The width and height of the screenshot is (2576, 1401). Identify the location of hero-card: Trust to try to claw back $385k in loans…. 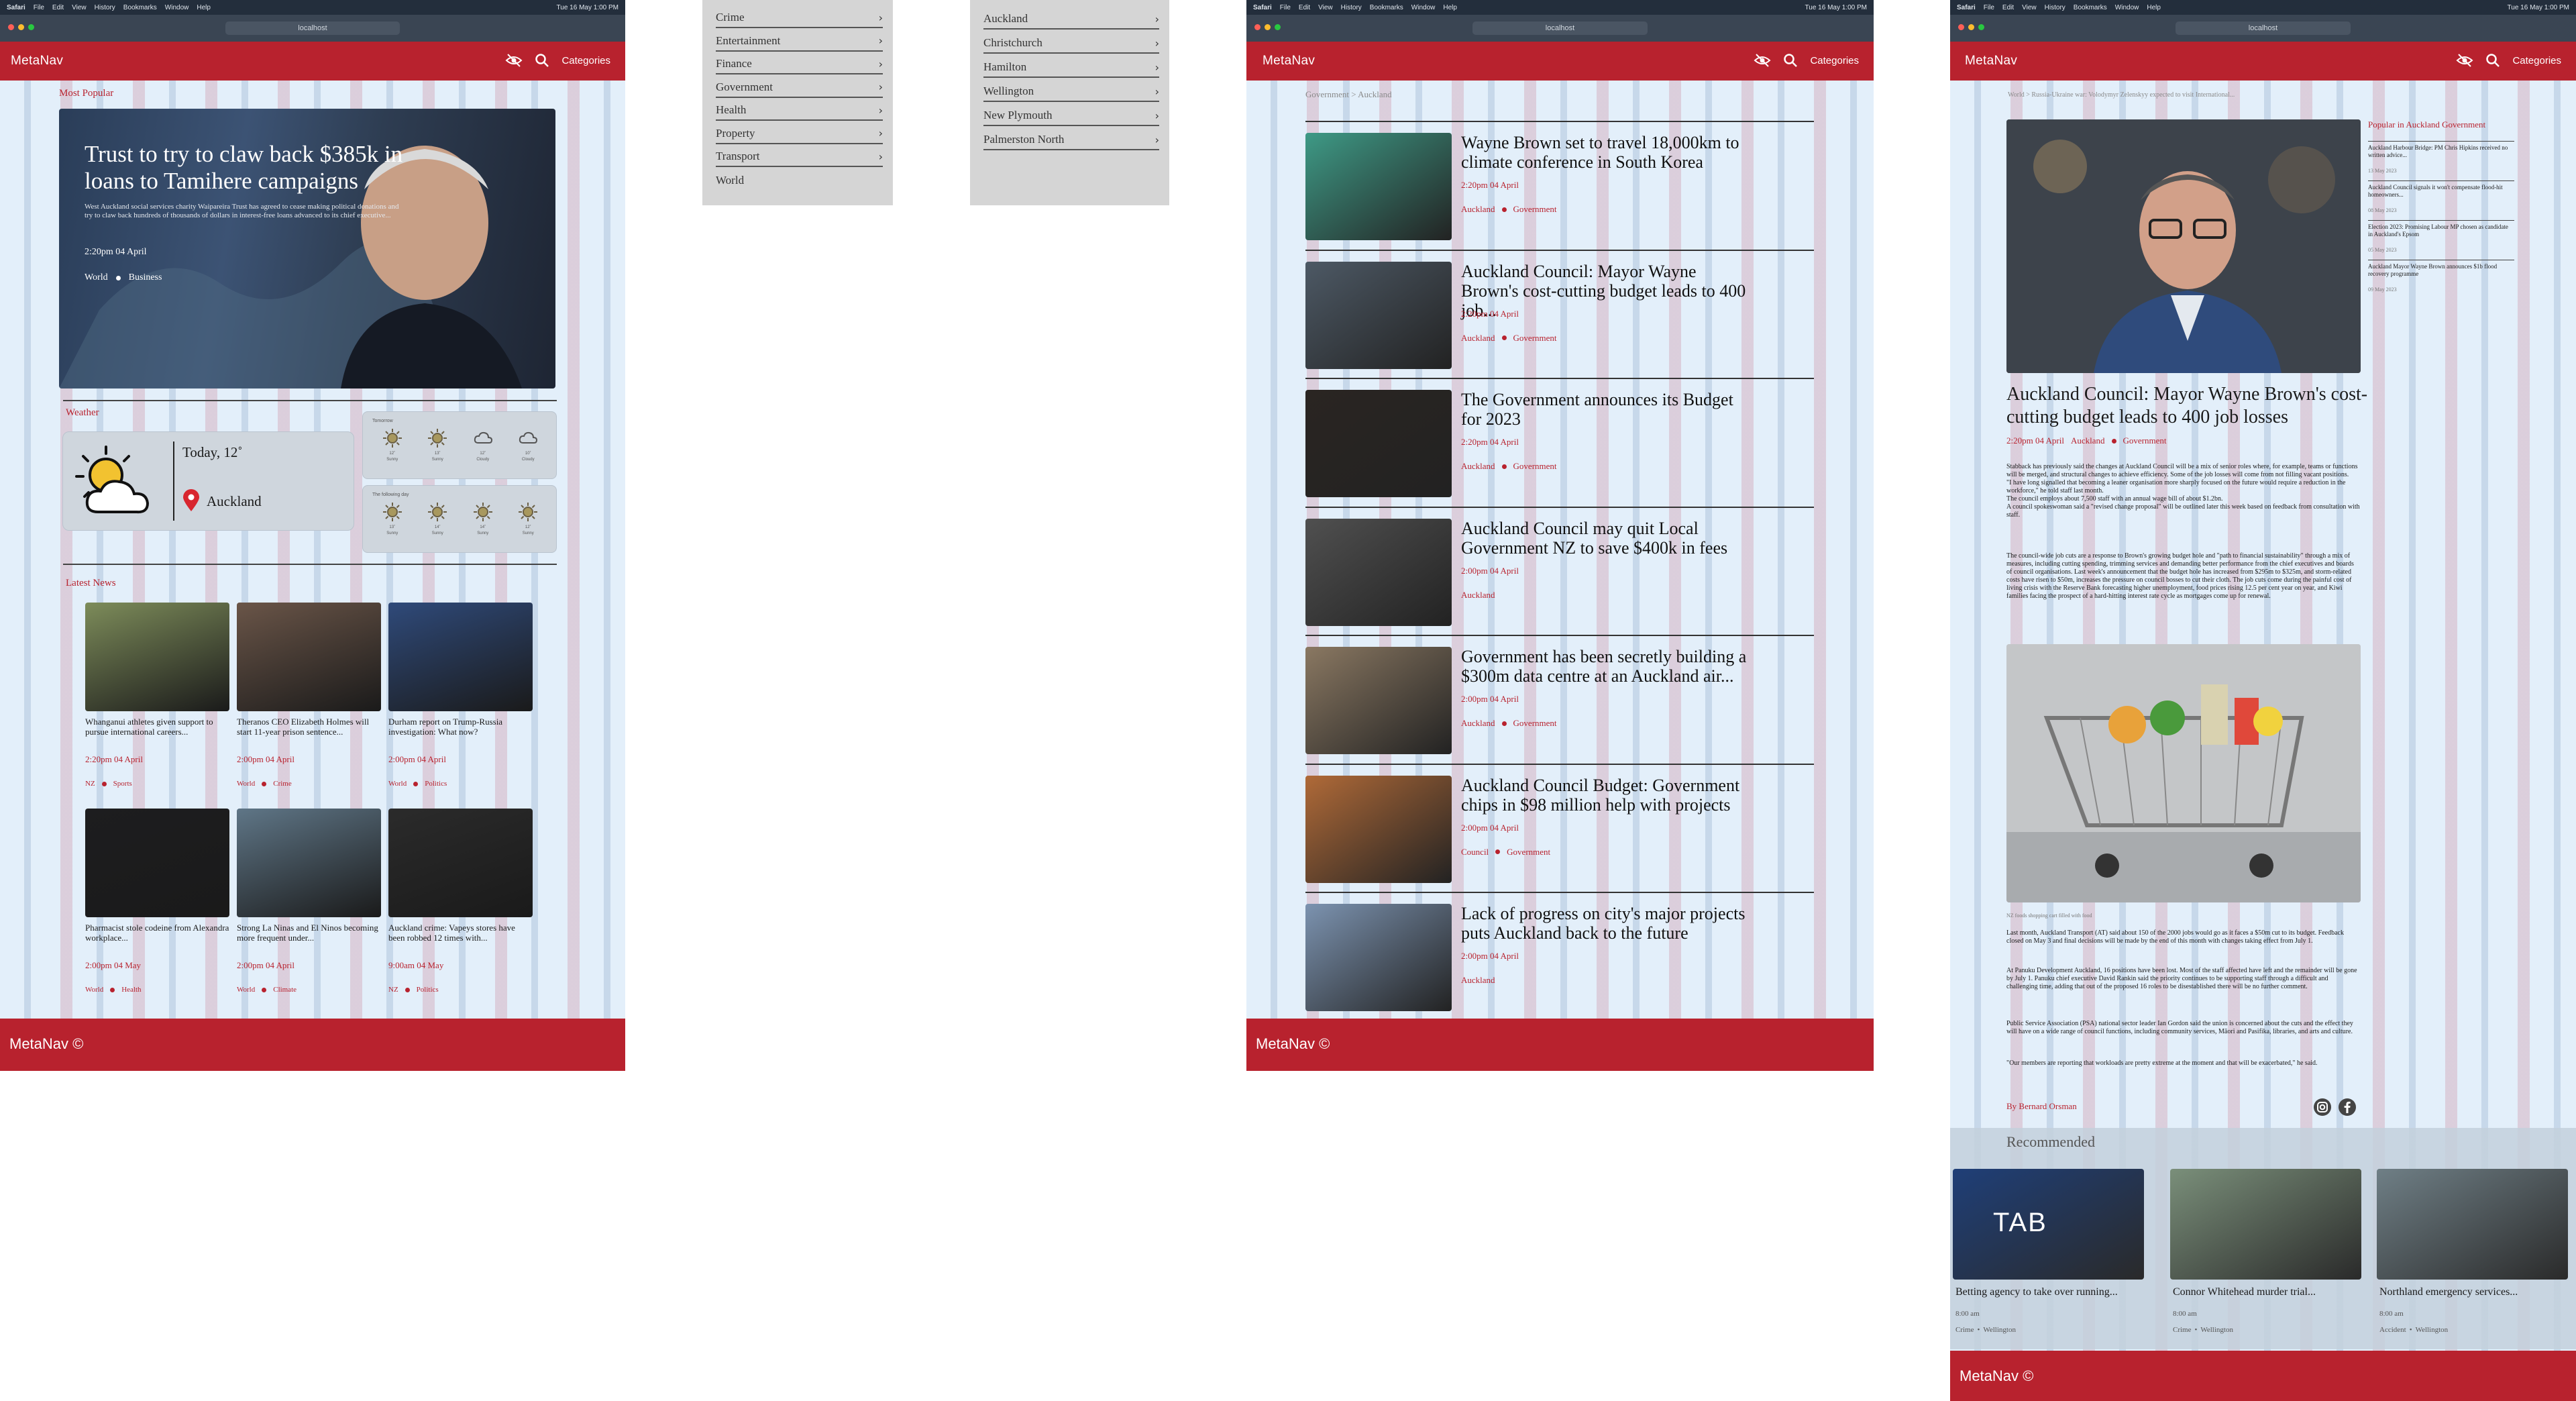
(307, 248).